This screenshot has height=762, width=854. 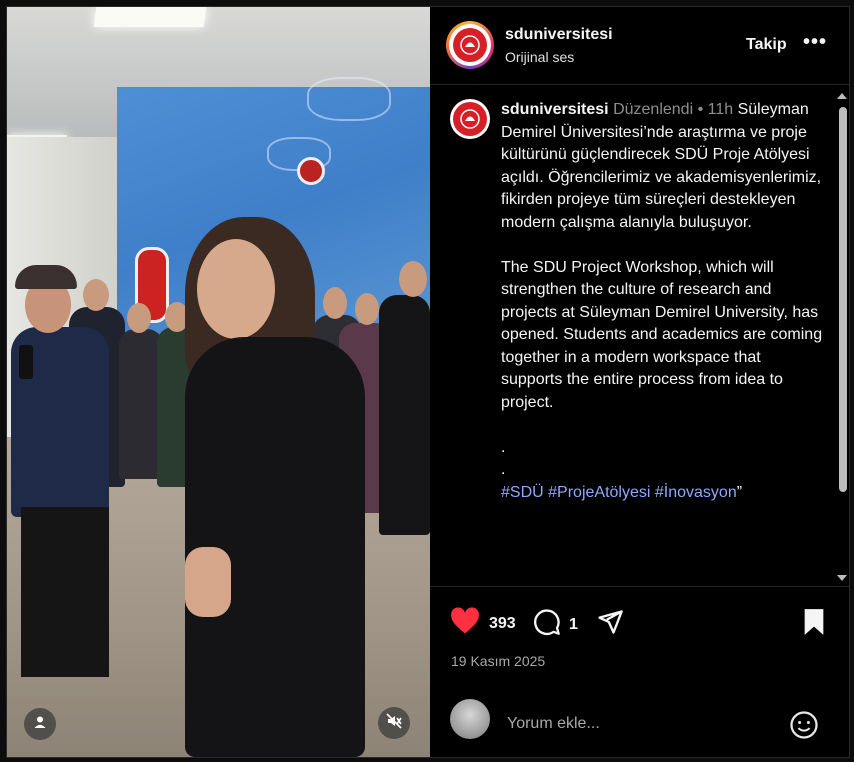 I want to click on heart-icon, so click(x=465, y=623).